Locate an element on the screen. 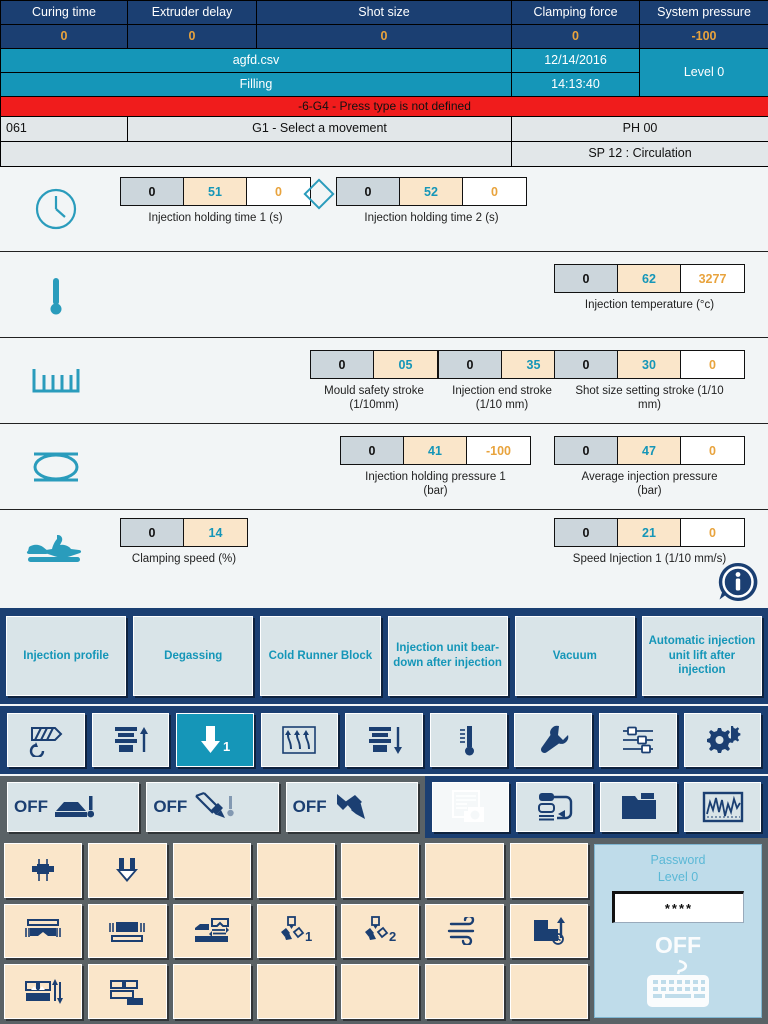  alarm-message: -6-G4 - Press type is not defined is located at coordinates (384, 106).